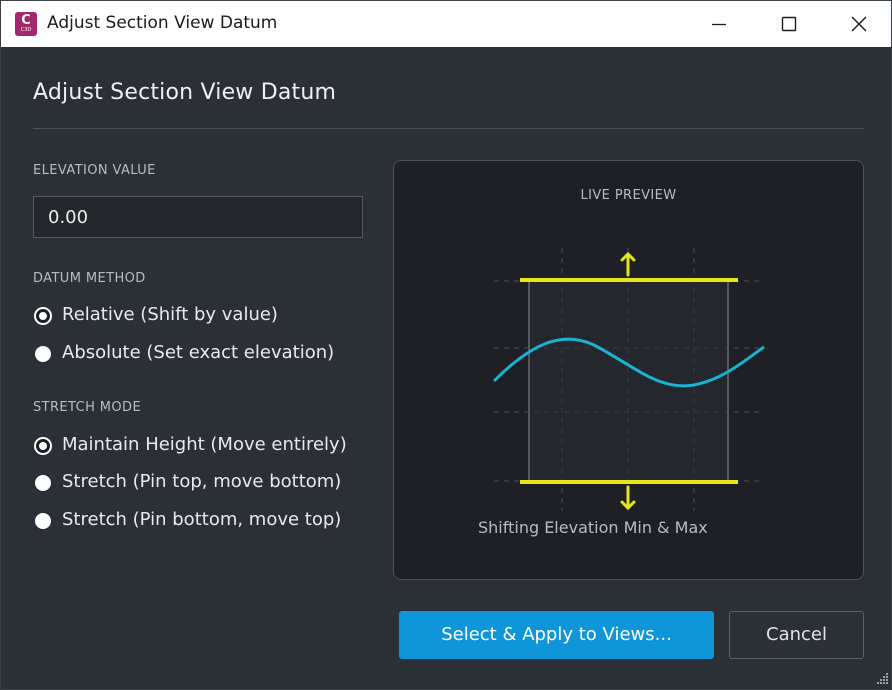 This screenshot has width=892, height=690. I want to click on radio-label: Absolute (Set exact elevation), so click(198, 352).